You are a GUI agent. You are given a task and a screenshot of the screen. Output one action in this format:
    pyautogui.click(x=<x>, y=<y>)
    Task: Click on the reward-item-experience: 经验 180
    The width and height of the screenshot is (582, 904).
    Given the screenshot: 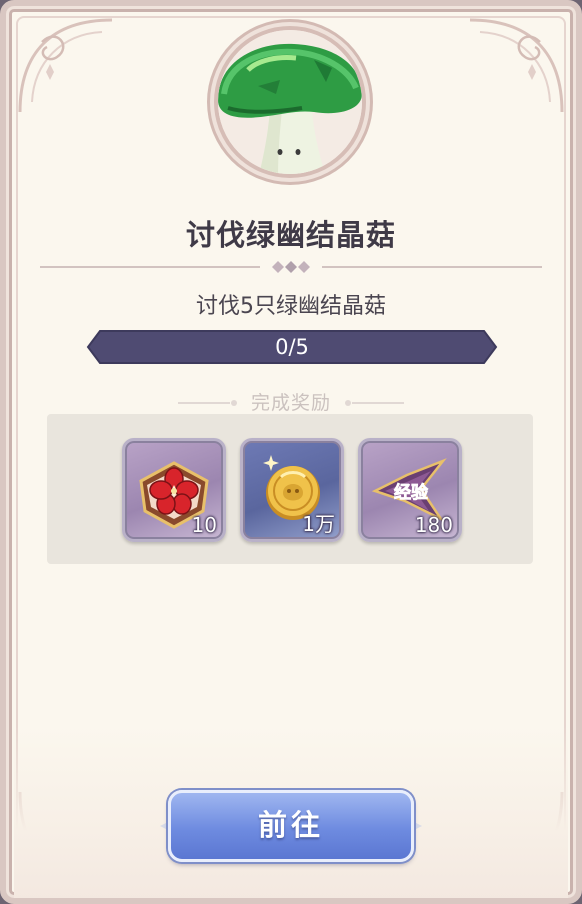 What is the action you would take?
    pyautogui.click(x=410, y=490)
    